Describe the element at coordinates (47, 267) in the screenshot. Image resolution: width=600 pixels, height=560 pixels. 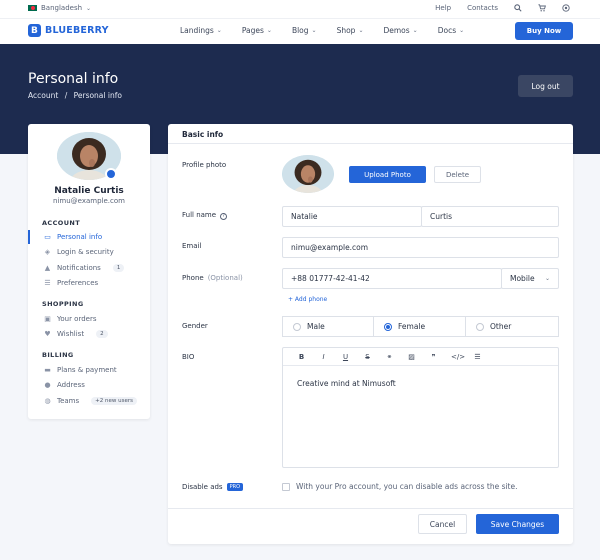
I see `bell-icon: ▲` at that location.